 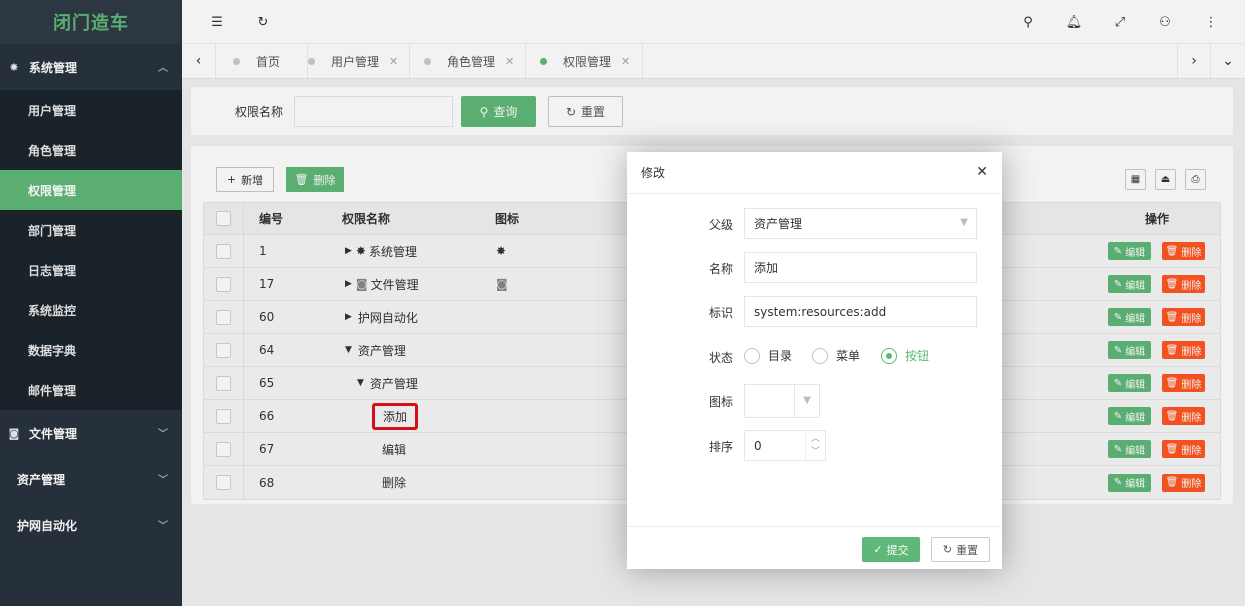 What do you see at coordinates (917, 356) in the screenshot?
I see `radio-label: 按钮` at bounding box center [917, 356].